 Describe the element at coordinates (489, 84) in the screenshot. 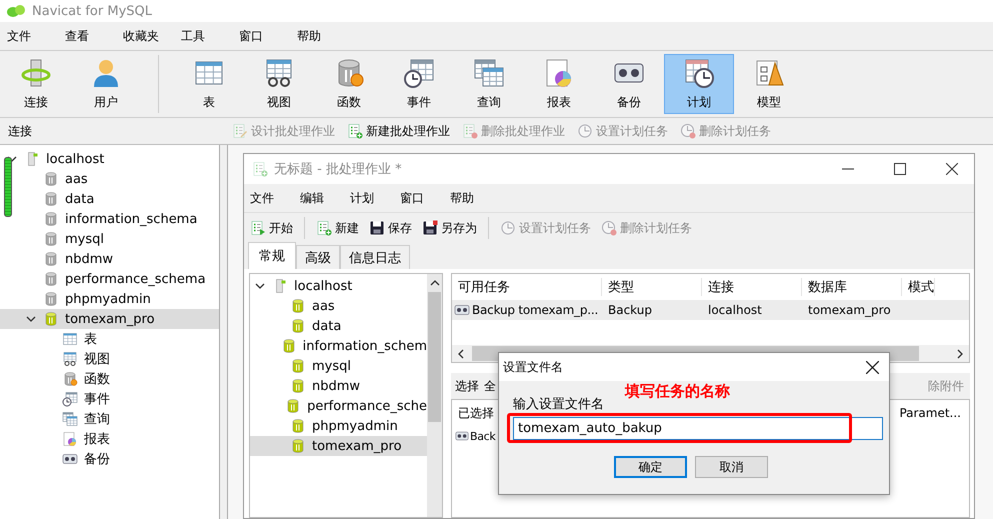

I see `toolbar-button: 查询` at that location.